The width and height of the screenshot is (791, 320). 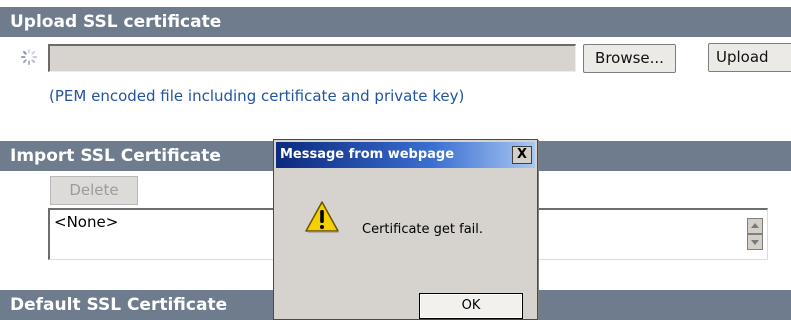 I want to click on upload-button: Upload, so click(x=749, y=57).